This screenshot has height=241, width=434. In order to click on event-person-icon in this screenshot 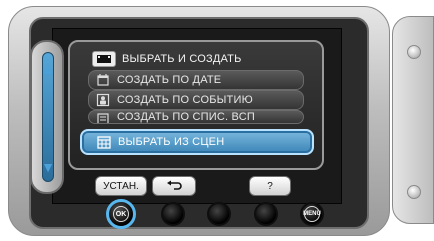, I will do `click(103, 100)`.